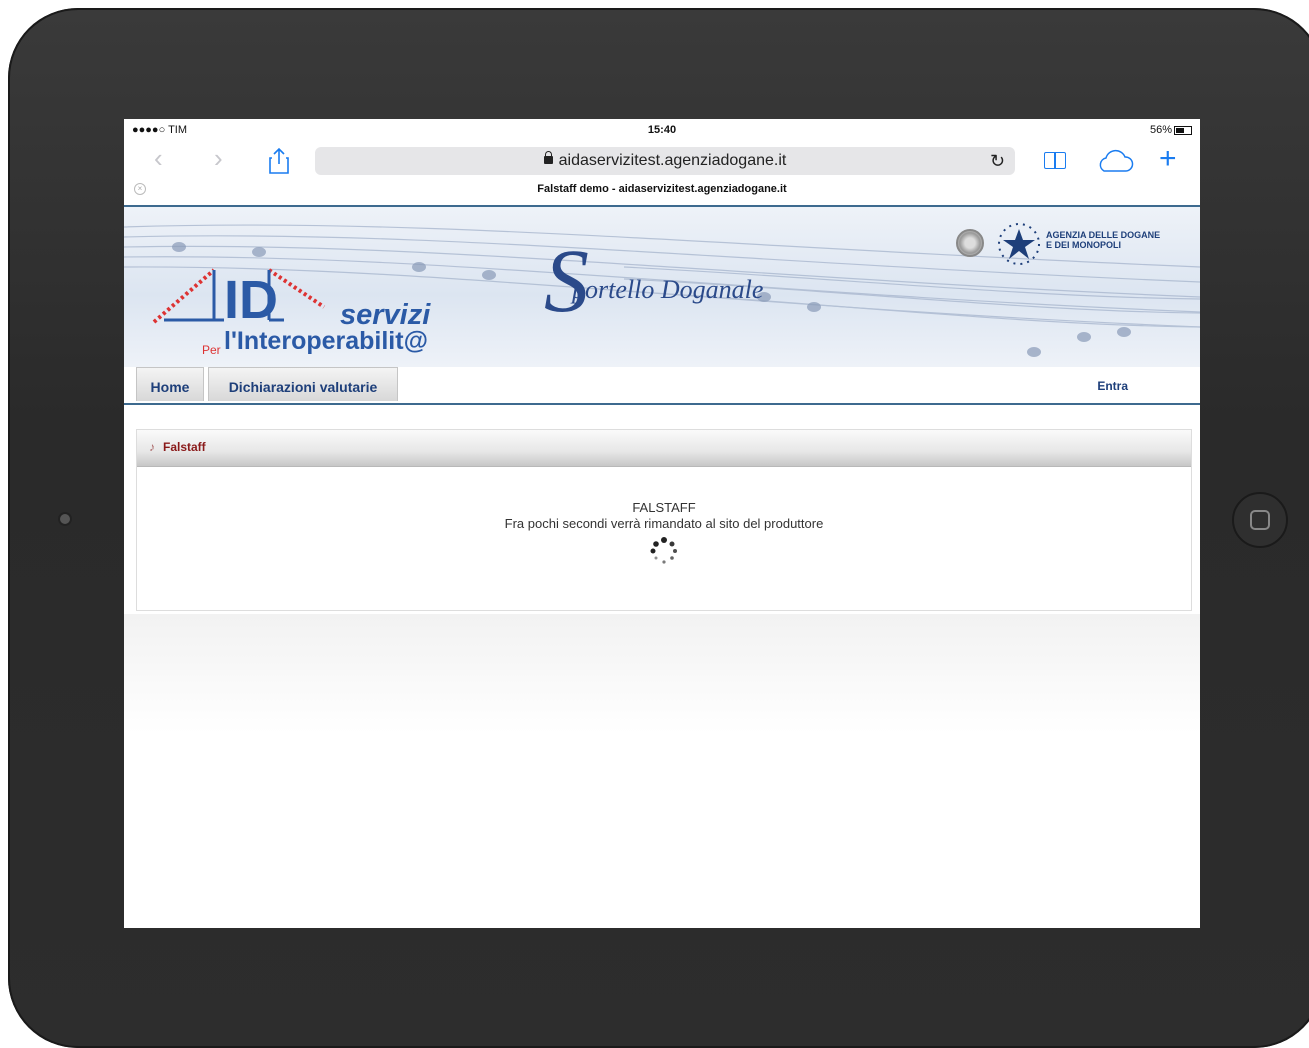  What do you see at coordinates (158, 158) in the screenshot?
I see `back-icon: ‹` at bounding box center [158, 158].